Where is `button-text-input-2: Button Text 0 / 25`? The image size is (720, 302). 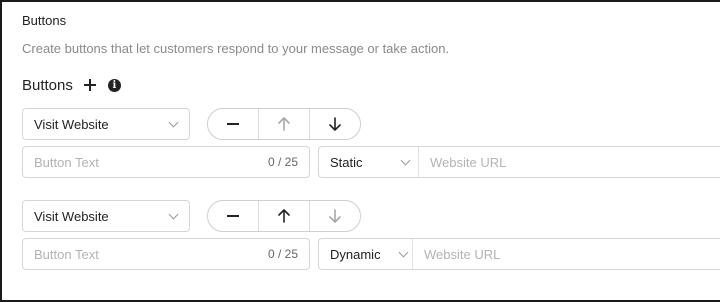 button-text-input-2: Button Text 0 / 25 is located at coordinates (166, 254).